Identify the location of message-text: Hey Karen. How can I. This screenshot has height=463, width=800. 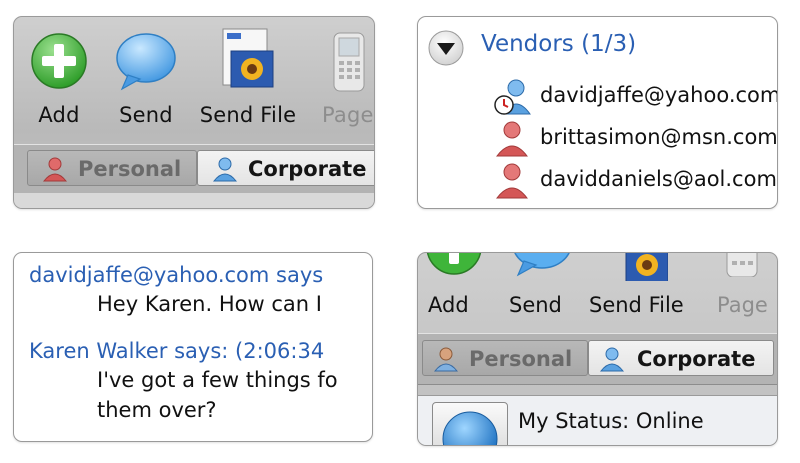
(209, 304).